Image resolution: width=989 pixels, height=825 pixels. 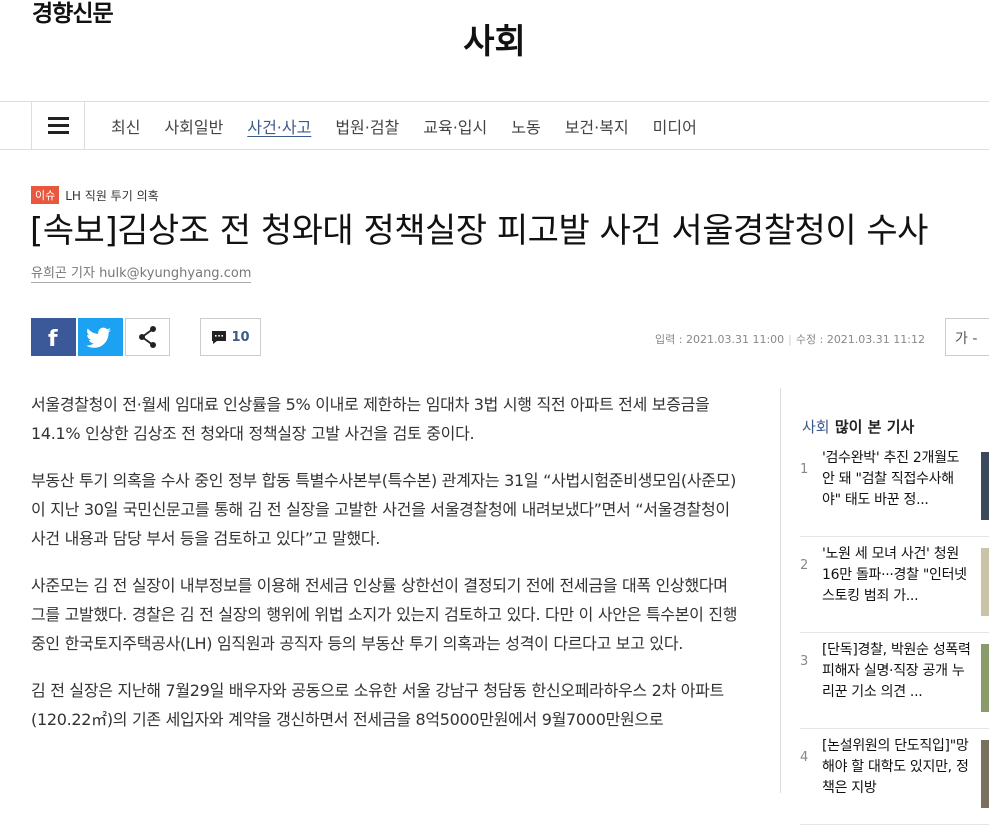 I want to click on issue-badge: 이슈, so click(x=45, y=195).